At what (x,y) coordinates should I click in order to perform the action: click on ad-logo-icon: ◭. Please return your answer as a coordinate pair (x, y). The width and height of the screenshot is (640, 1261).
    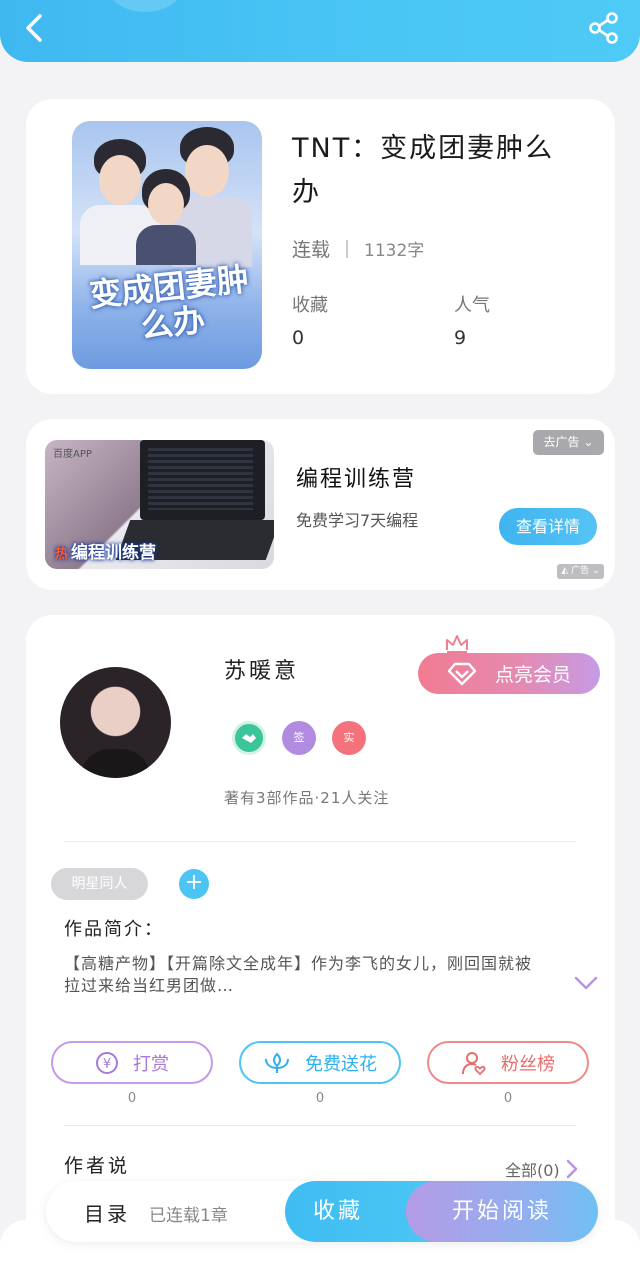
    Looking at the image, I should click on (565, 571).